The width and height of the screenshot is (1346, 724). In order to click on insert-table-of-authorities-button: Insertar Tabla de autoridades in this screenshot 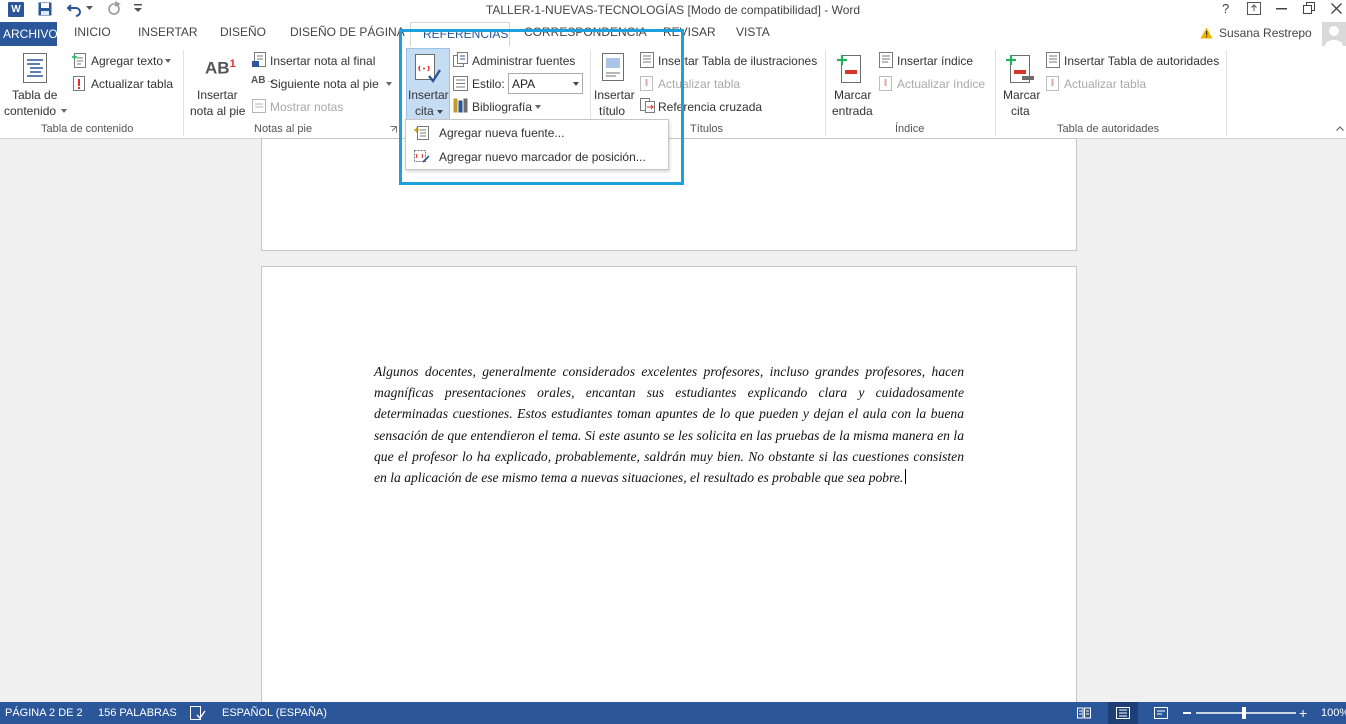, I will do `click(1141, 61)`.